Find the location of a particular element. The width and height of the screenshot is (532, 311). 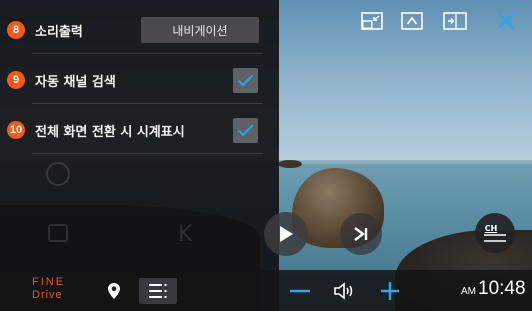

minus-icon is located at coordinates (300, 291).